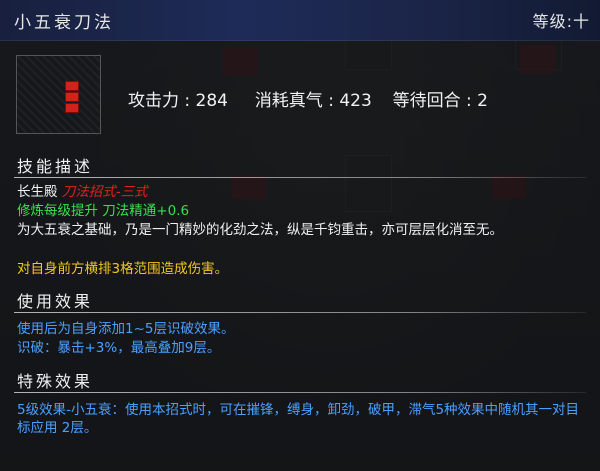 The width and height of the screenshot is (600, 471). Describe the element at coordinates (126, 329) in the screenshot. I see `use-effect-line-1: 使用后为自身添加1~5层识破效果。` at that location.